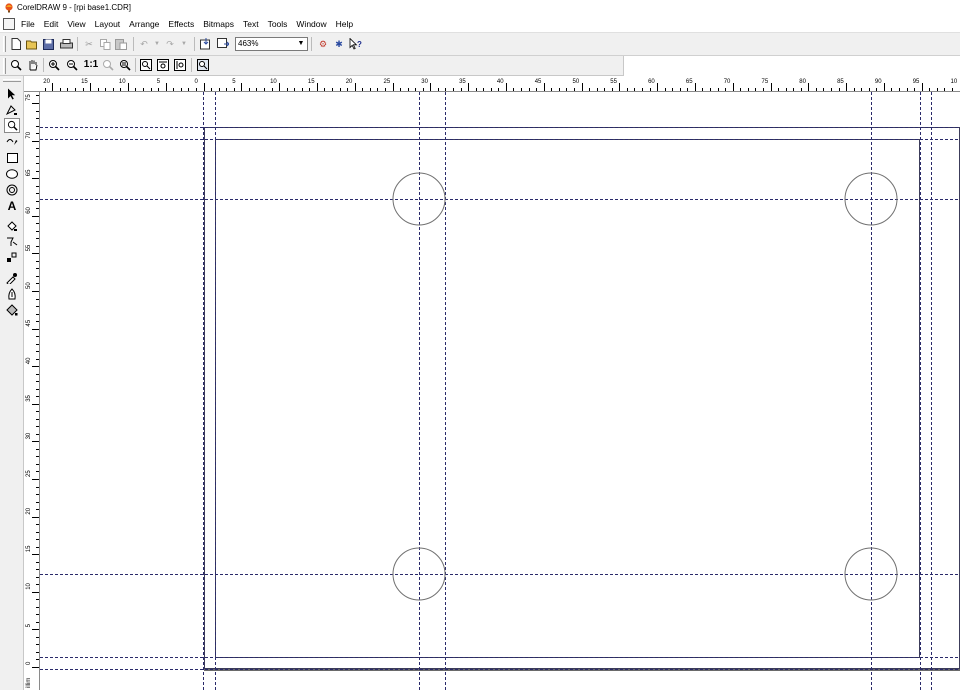  I want to click on ruler-label: 5, so click(29, 625).